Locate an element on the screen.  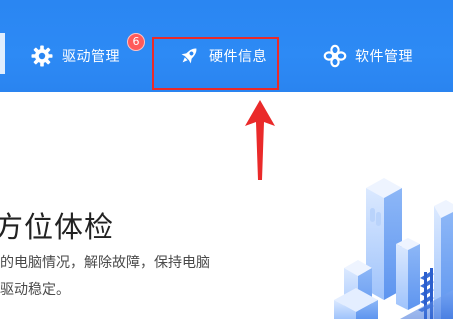
hero-description-line-2: 驱动稳定。 is located at coordinates (35, 290).